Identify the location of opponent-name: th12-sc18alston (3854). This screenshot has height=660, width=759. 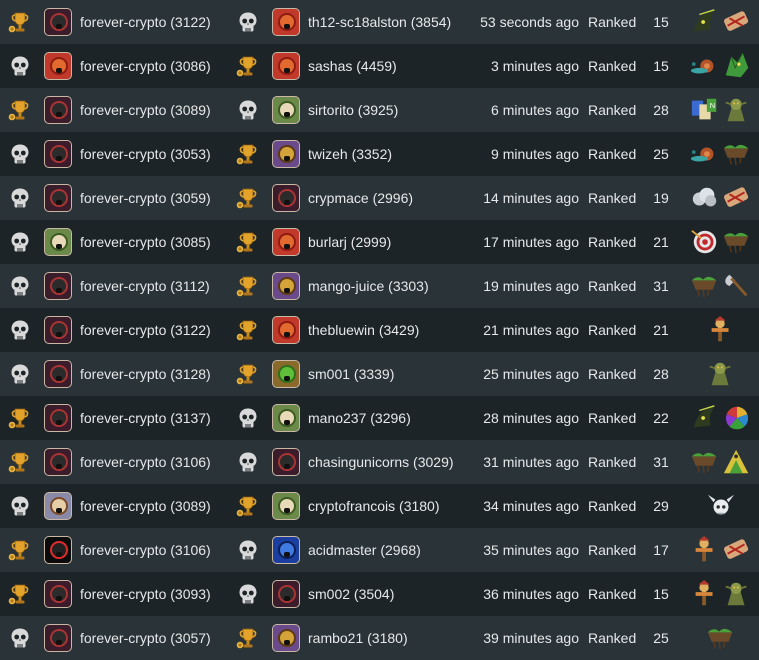
(379, 22).